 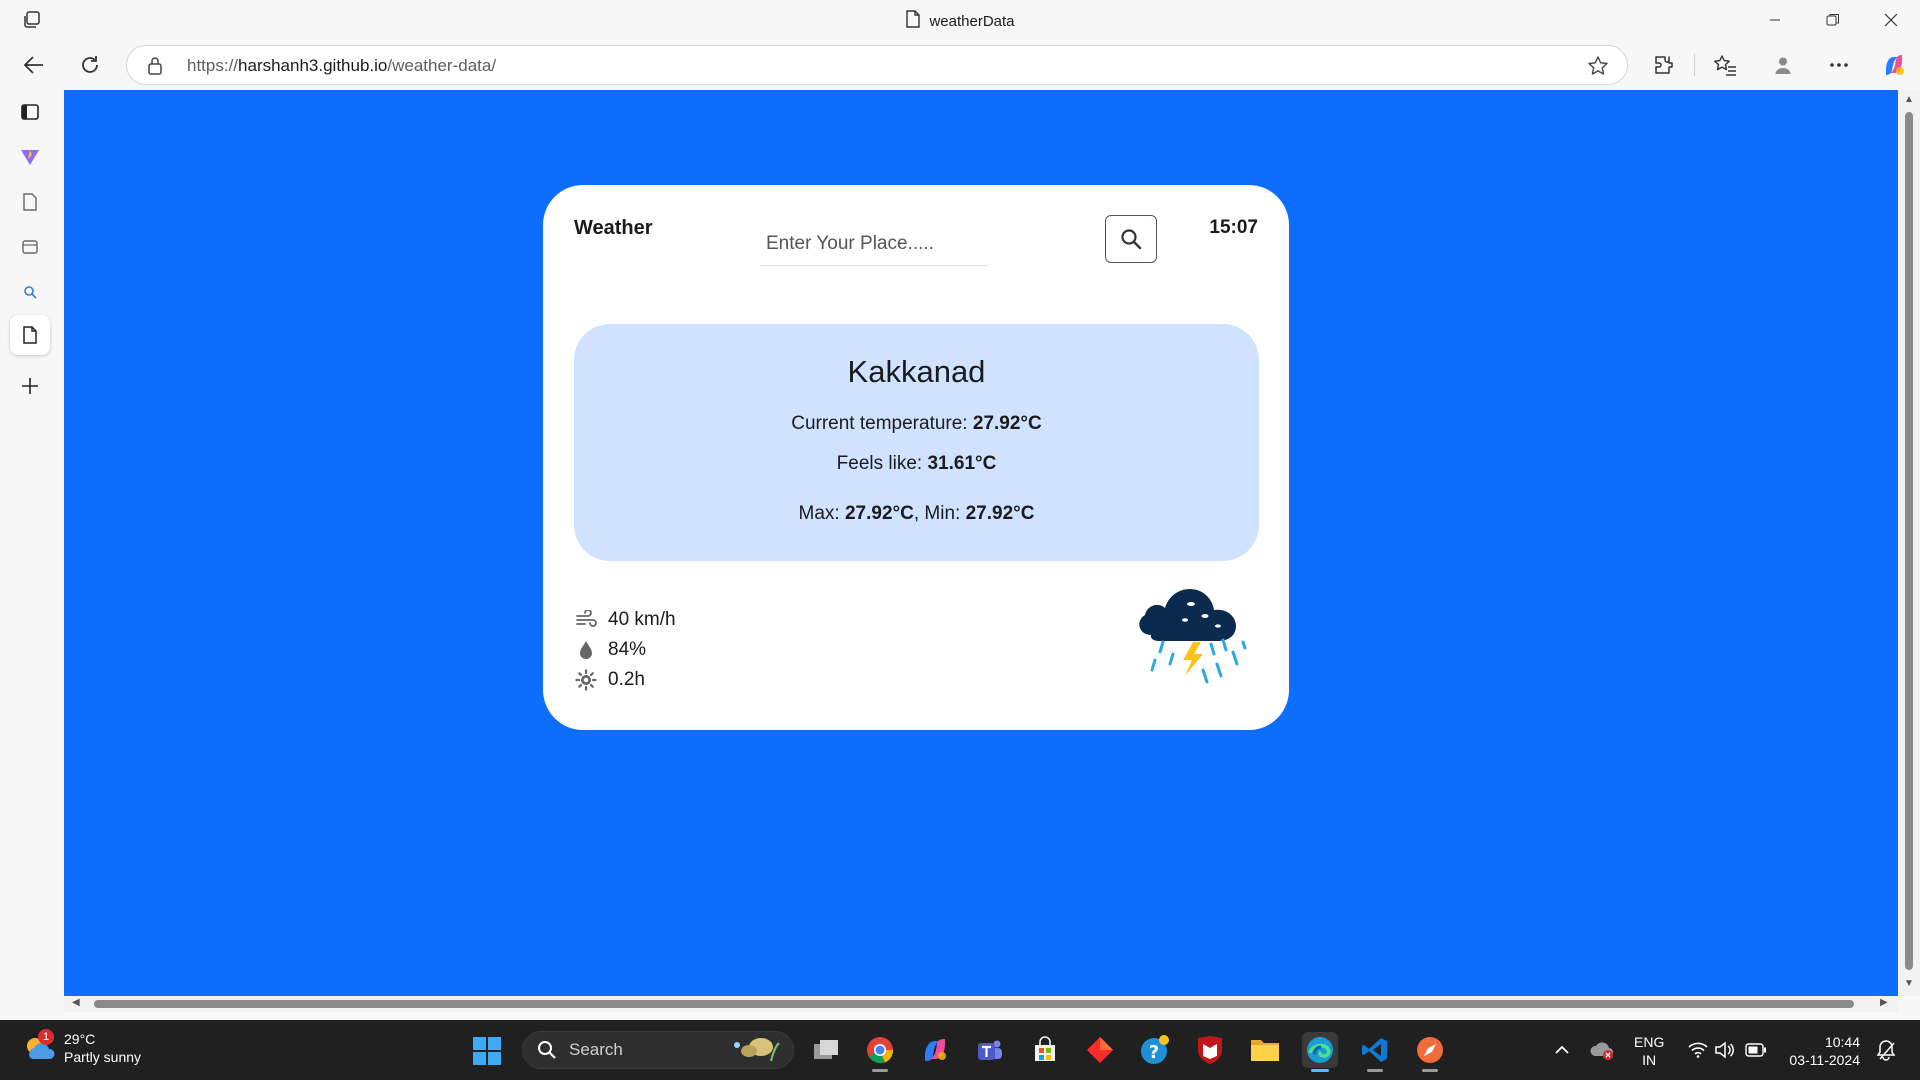 What do you see at coordinates (1649, 1051) in the screenshot?
I see `input-language-indicator: ENG IN` at bounding box center [1649, 1051].